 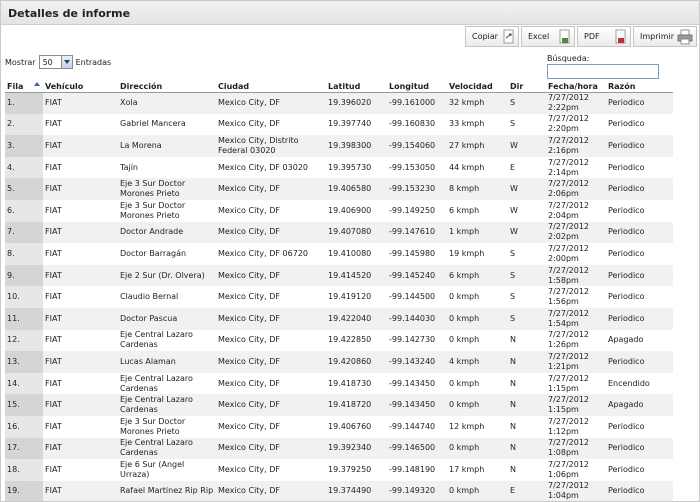 What do you see at coordinates (576, 254) in the screenshot?
I see `cell-fecha-hora: 7/27/2012 2:00pm` at bounding box center [576, 254].